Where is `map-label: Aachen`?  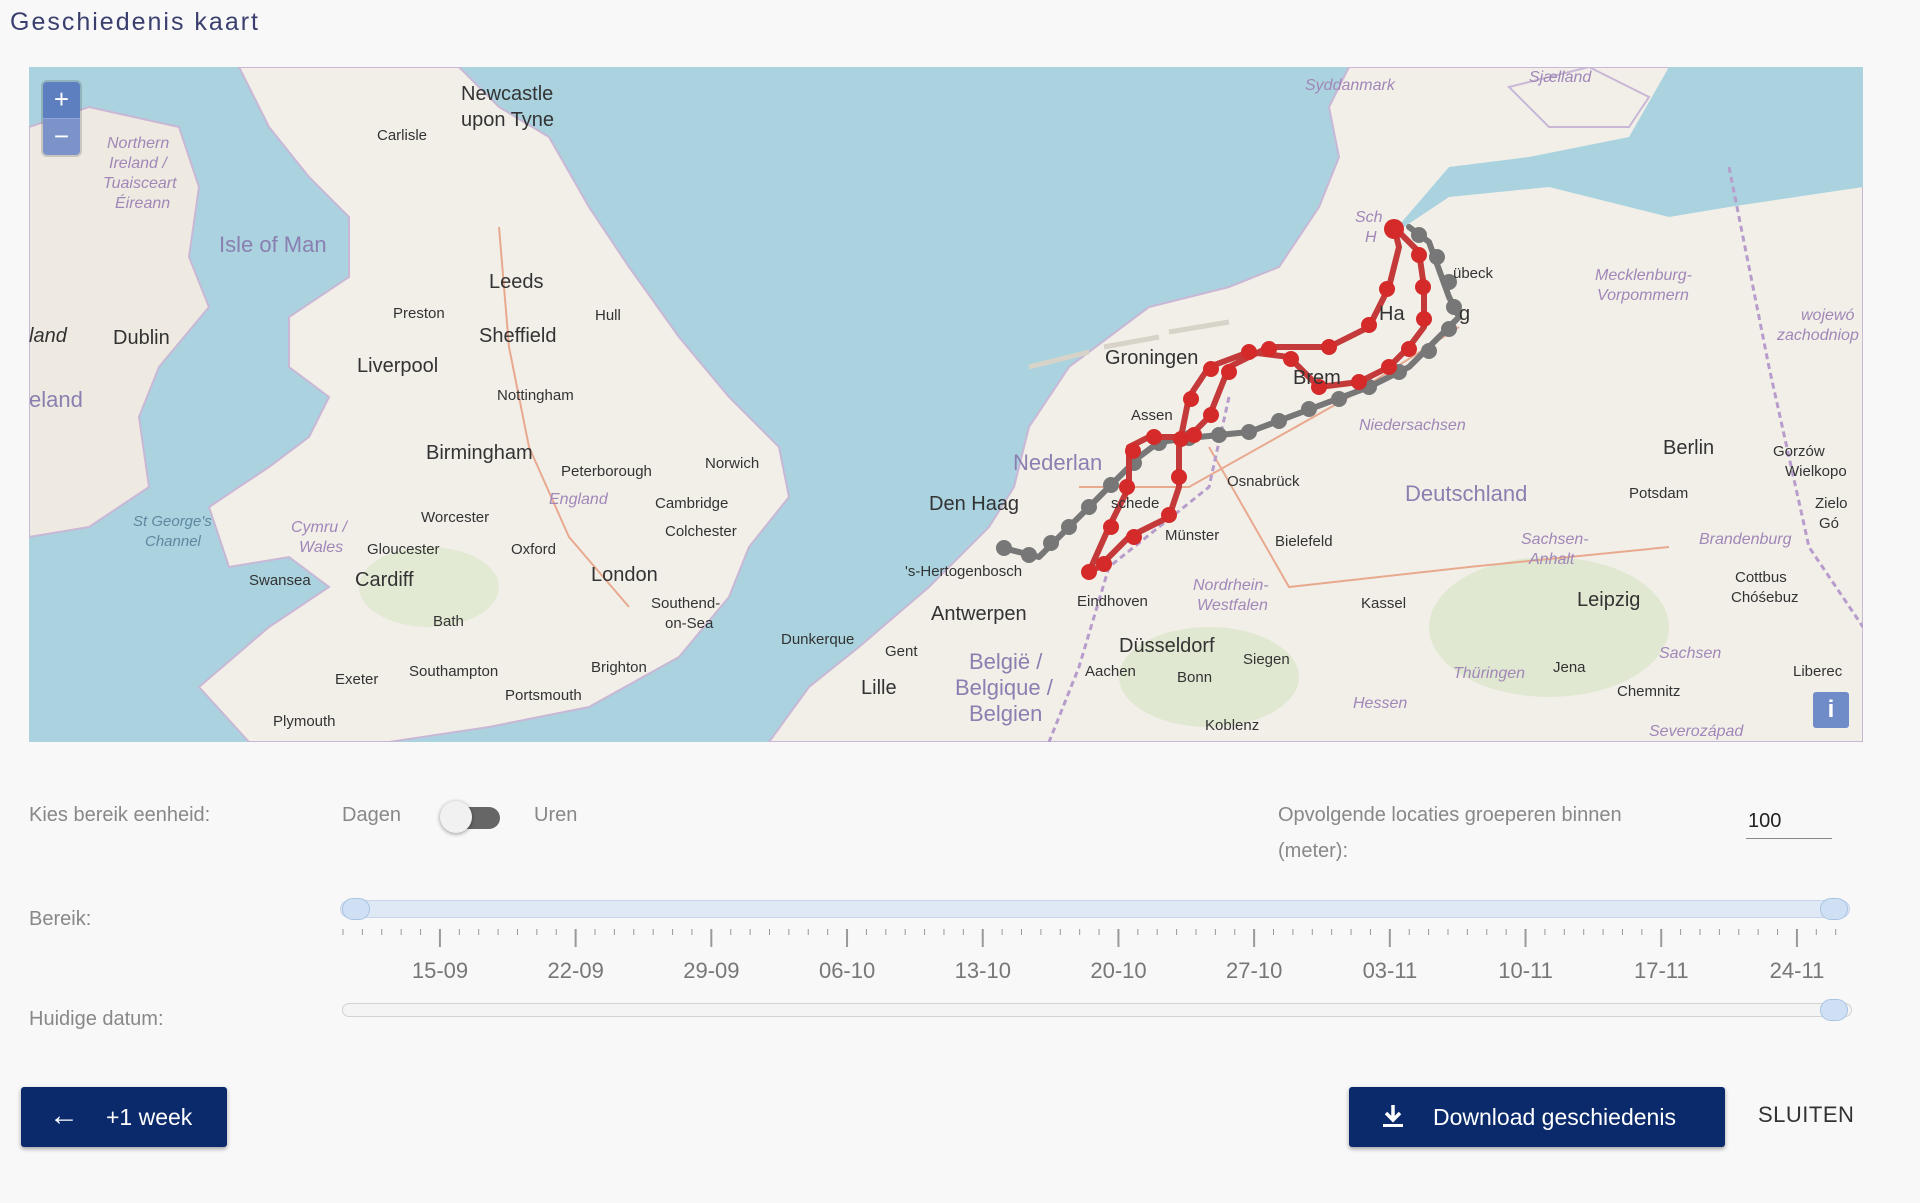
map-label: Aachen is located at coordinates (1110, 671).